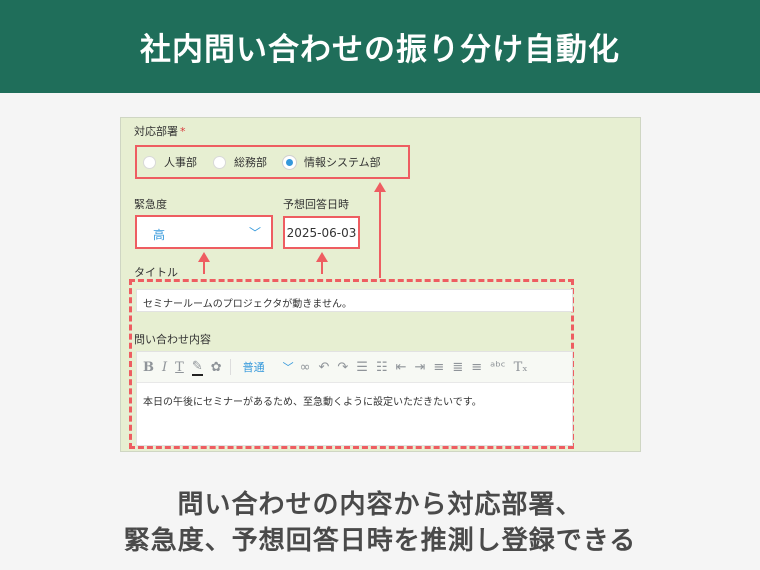 This screenshot has width=760, height=570. Describe the element at coordinates (312, 402) in the screenshot. I see `content-text: 本日の午後にセミナーがあるため、至急動くように設定いただきたいです。` at that location.